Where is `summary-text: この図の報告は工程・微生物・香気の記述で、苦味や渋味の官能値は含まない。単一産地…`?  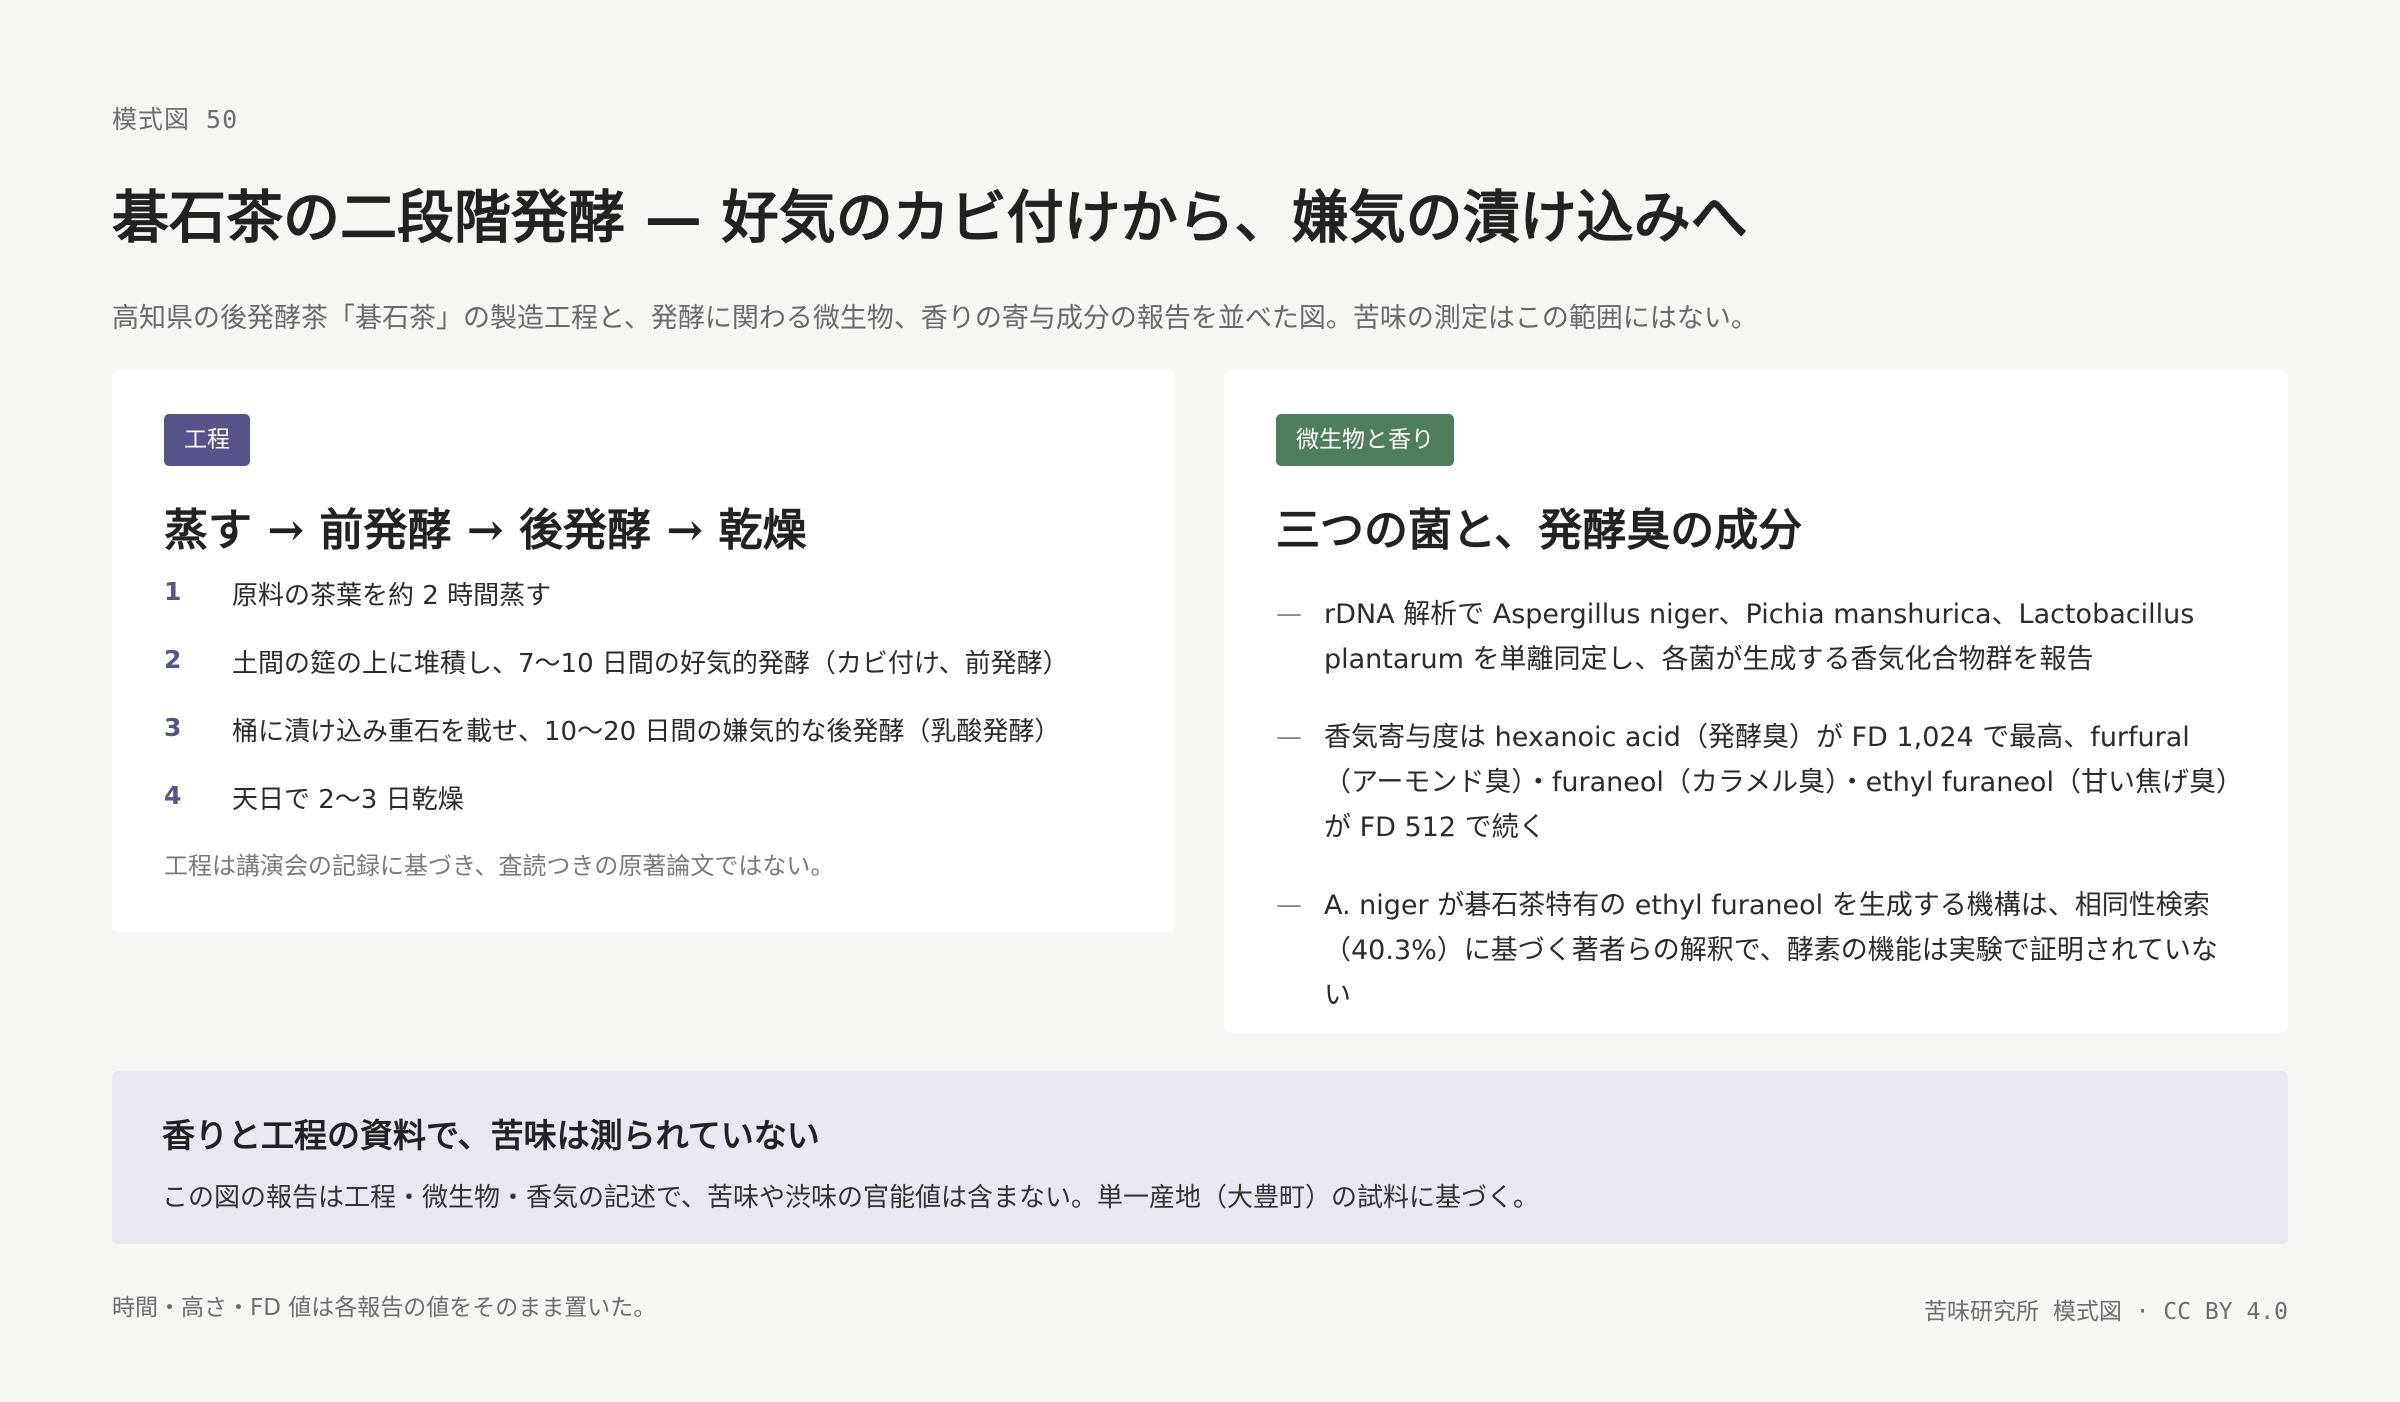
summary-text: この図の報告は工程・微生物・香気の記述で、苦味や渋味の官能値は含まない。単一産地… is located at coordinates (850, 1198).